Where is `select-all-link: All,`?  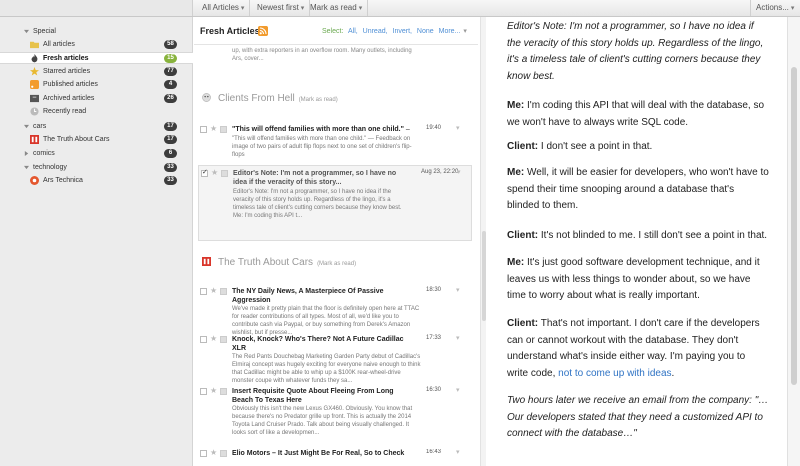
select-all-link: All, is located at coordinates (353, 31).